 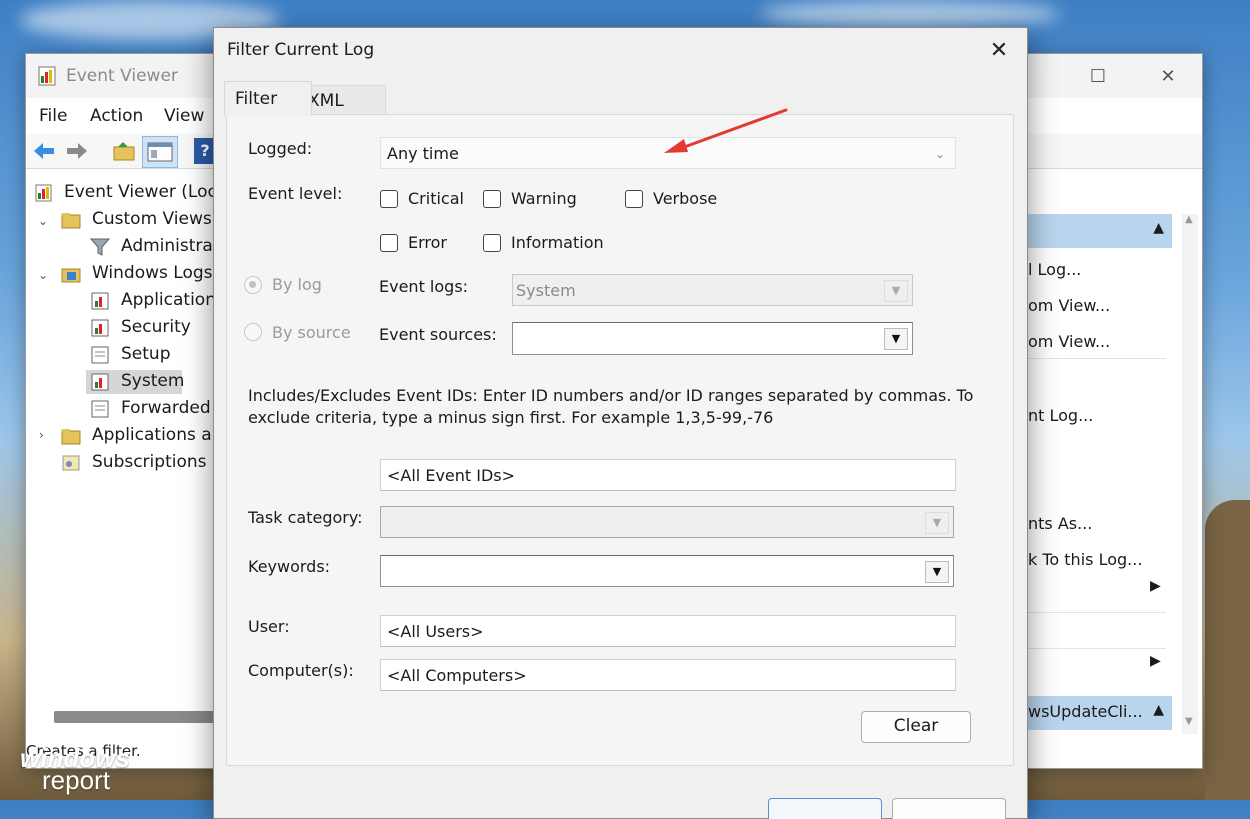 What do you see at coordinates (44, 151) in the screenshot?
I see `back-arrow-icon` at bounding box center [44, 151].